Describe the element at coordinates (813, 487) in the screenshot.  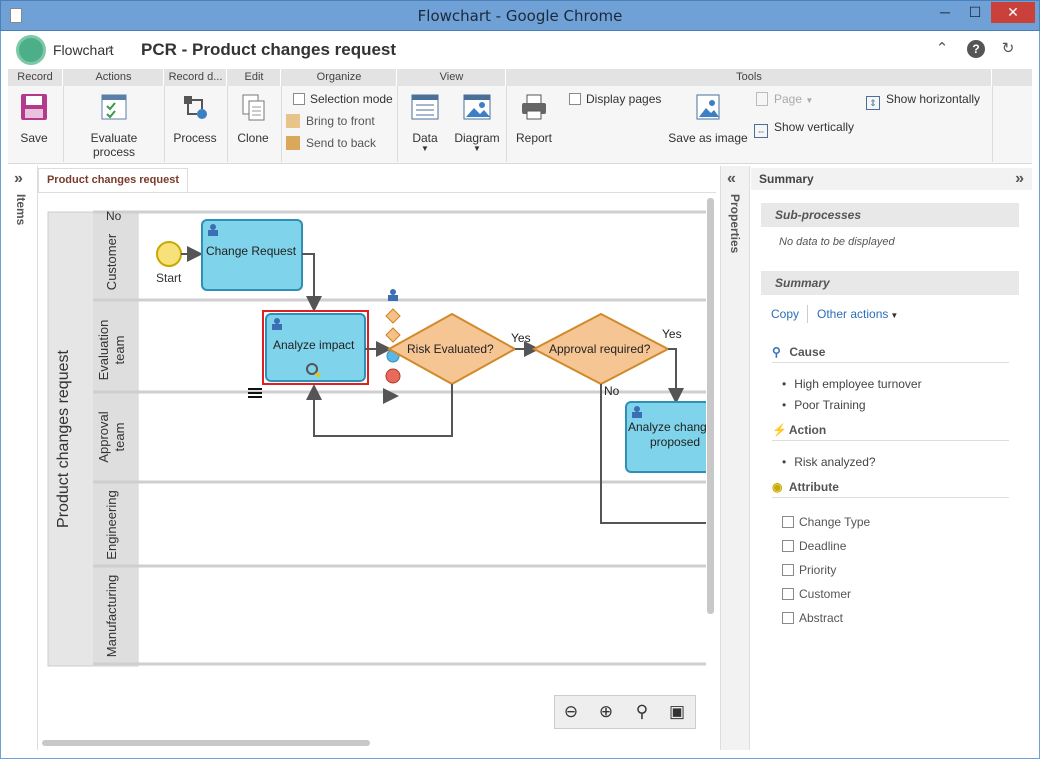
I see `attribute-label: Attribute` at that location.